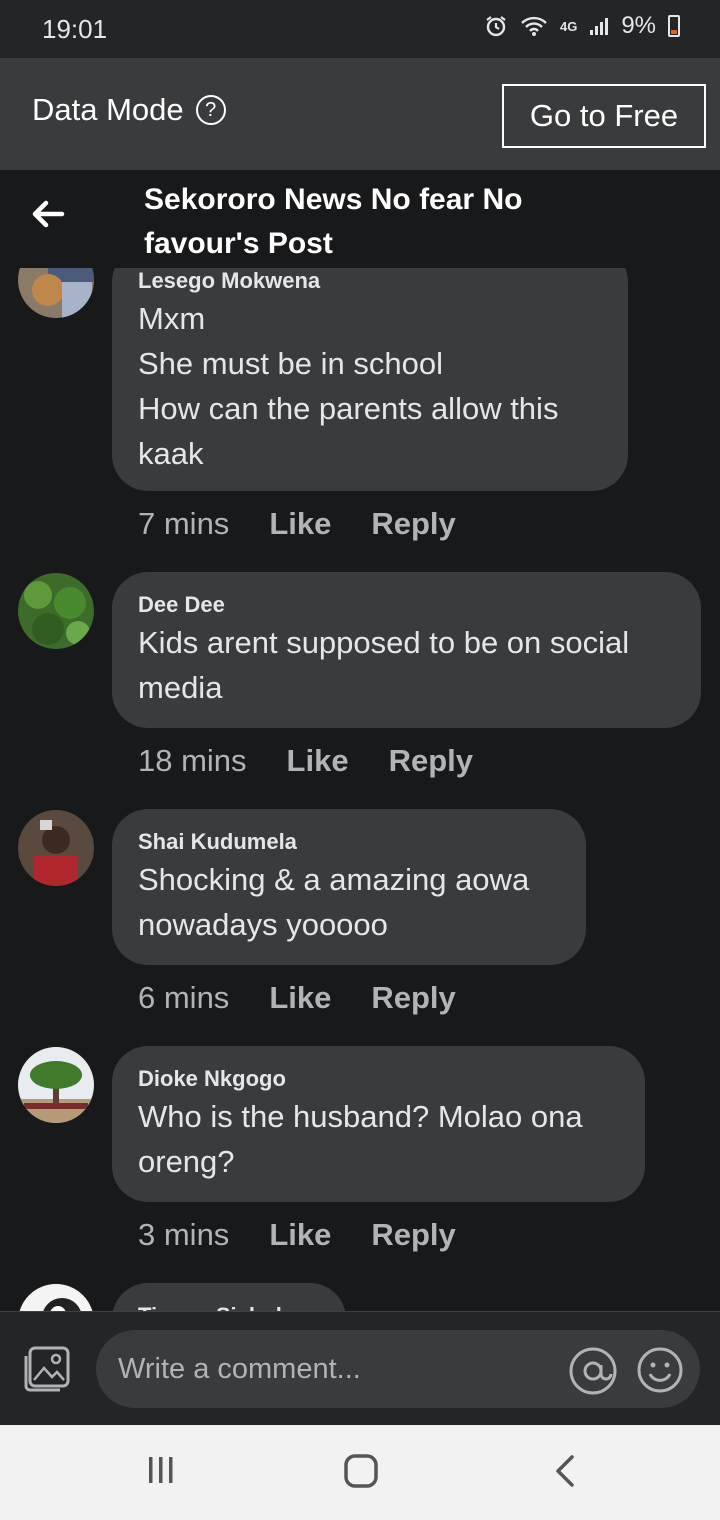  I want to click on comment-line: How can the parents allow this, so click(348, 408).